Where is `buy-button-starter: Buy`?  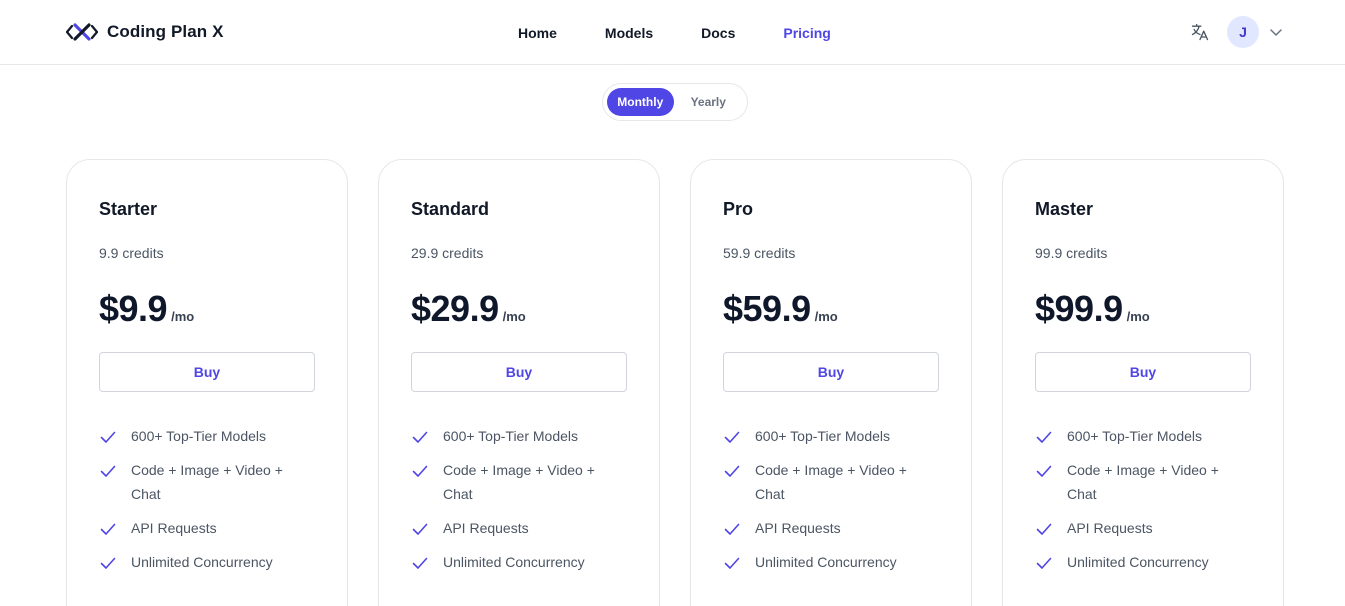 buy-button-starter: Buy is located at coordinates (207, 372).